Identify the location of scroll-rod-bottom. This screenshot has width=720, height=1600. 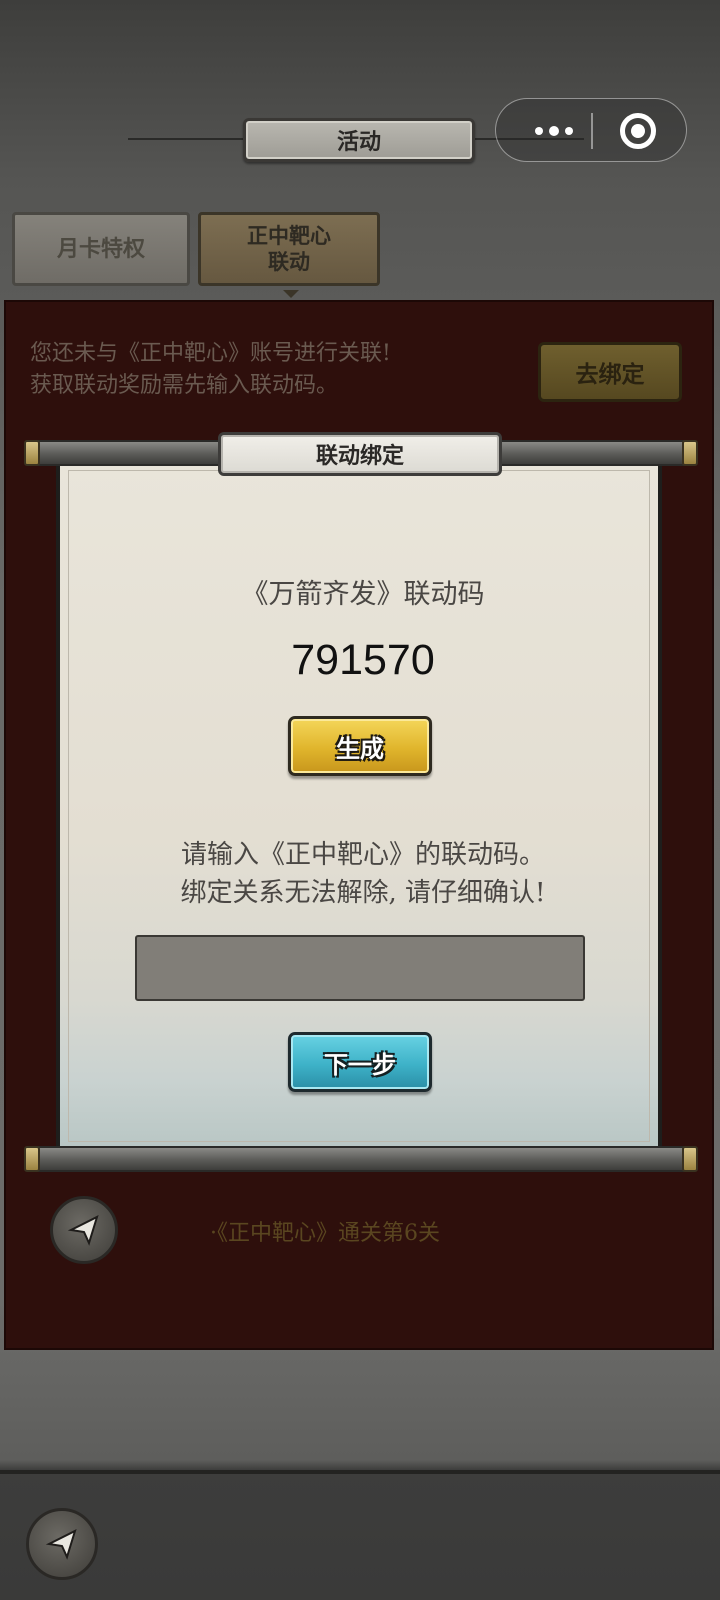
(361, 1159).